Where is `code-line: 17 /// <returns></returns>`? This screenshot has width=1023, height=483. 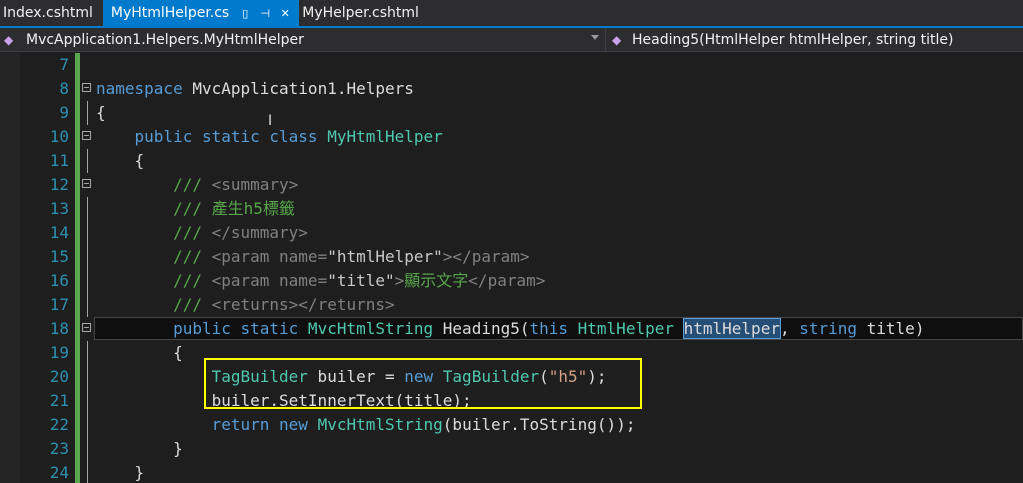 code-line: 17 /// <returns></returns> is located at coordinates (511, 305).